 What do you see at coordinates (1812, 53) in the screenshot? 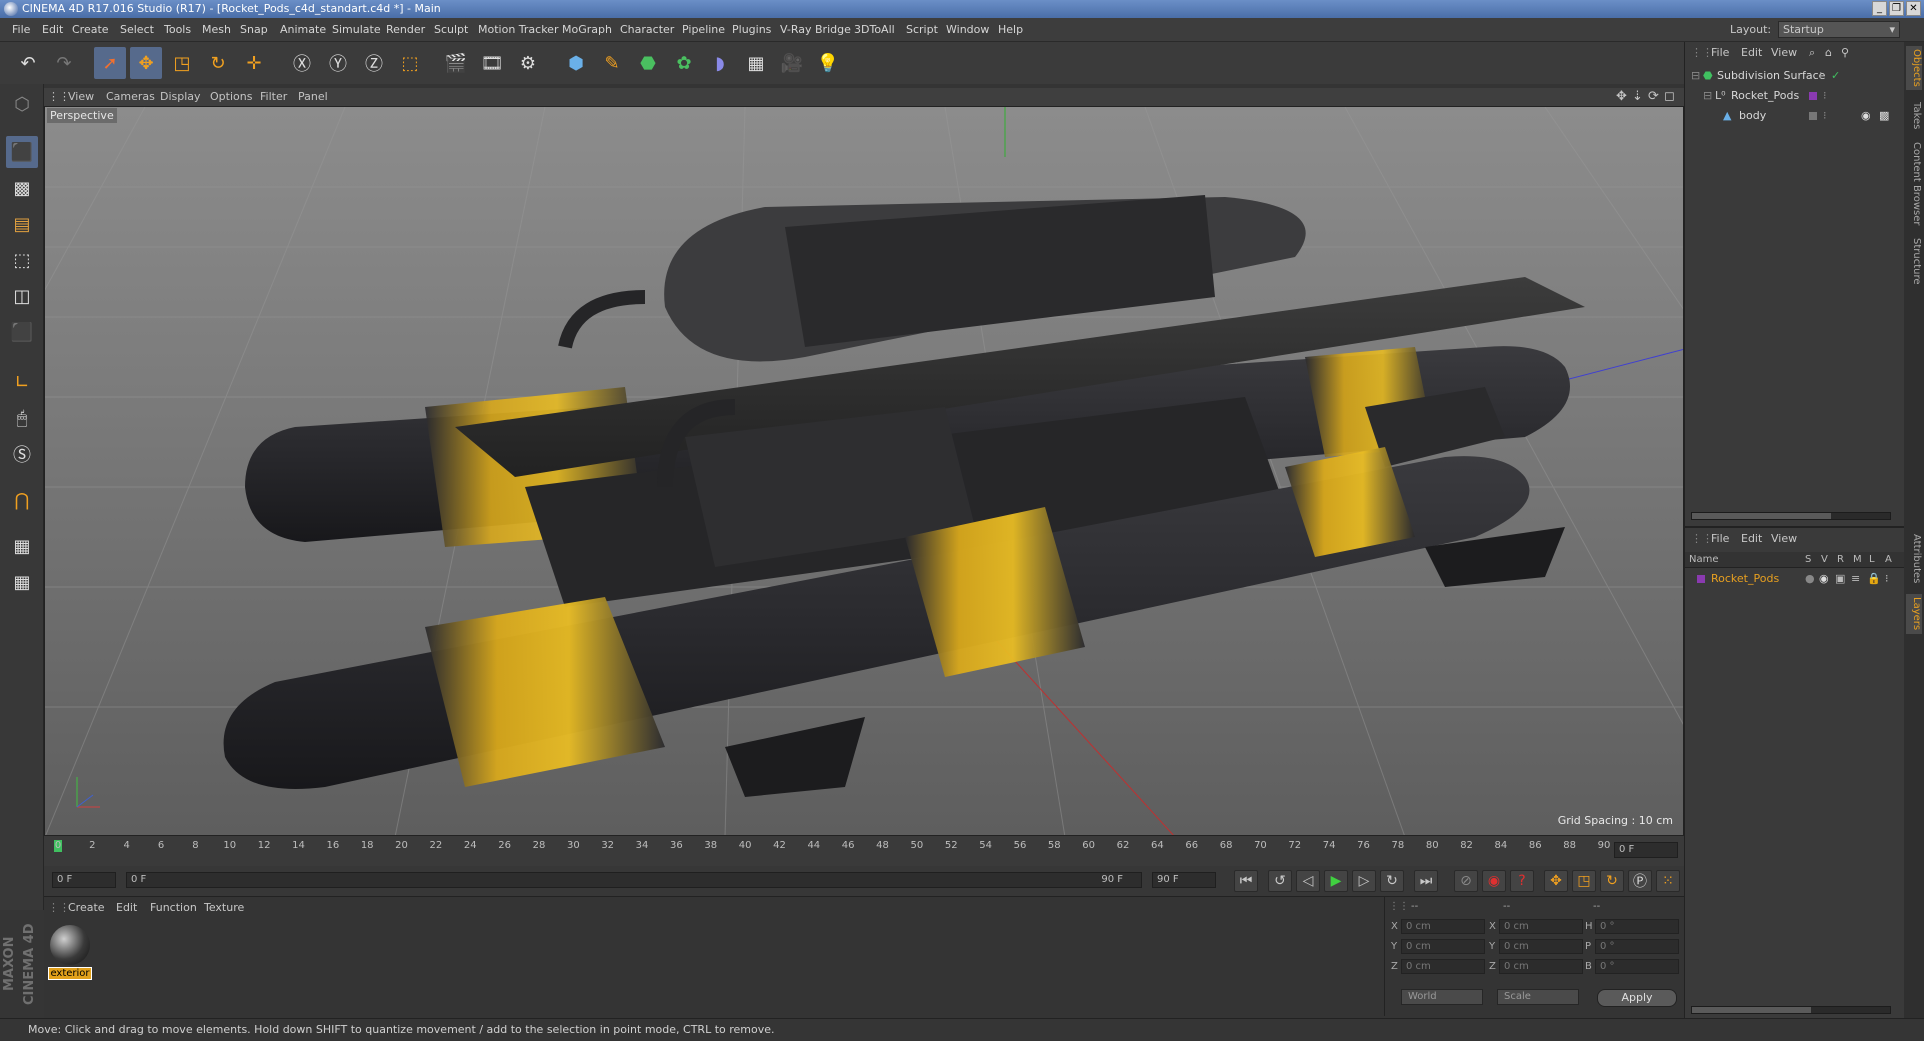
I see `object-search-icon: ⌕` at bounding box center [1812, 53].